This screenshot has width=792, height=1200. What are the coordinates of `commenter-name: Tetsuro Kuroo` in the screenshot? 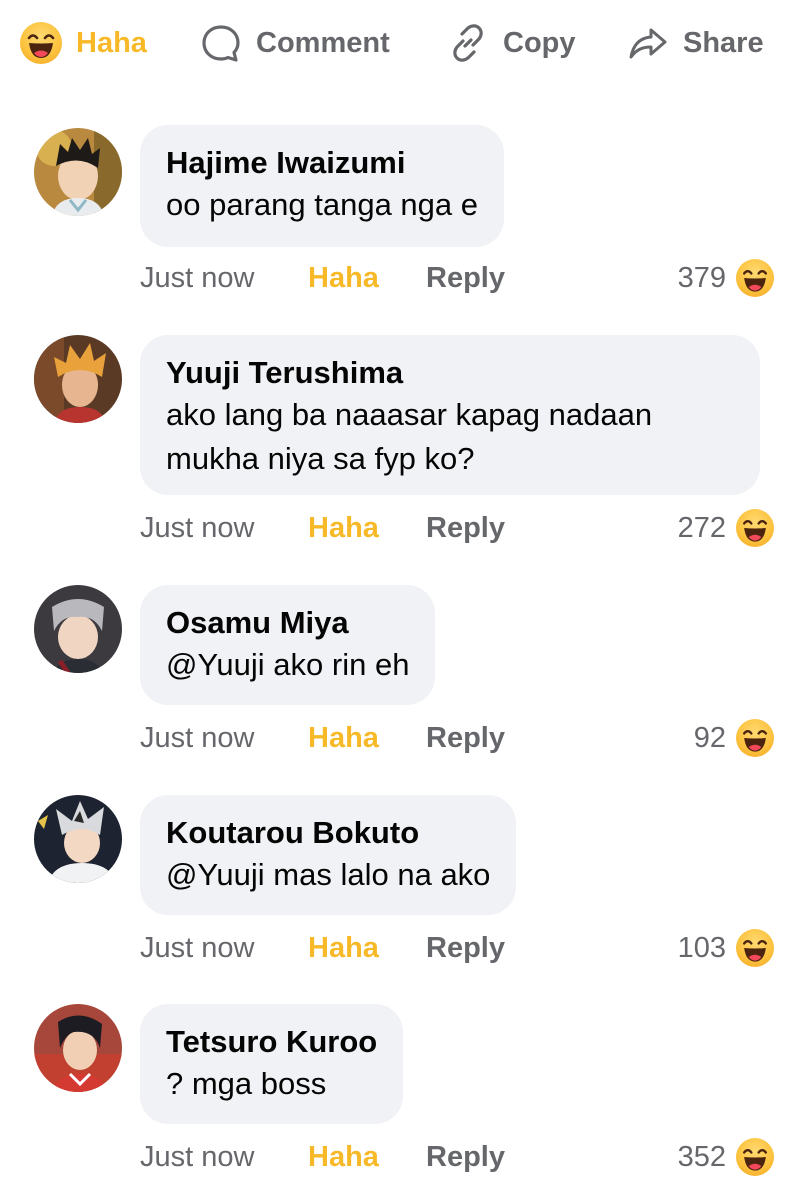 It's located at (271, 1042).